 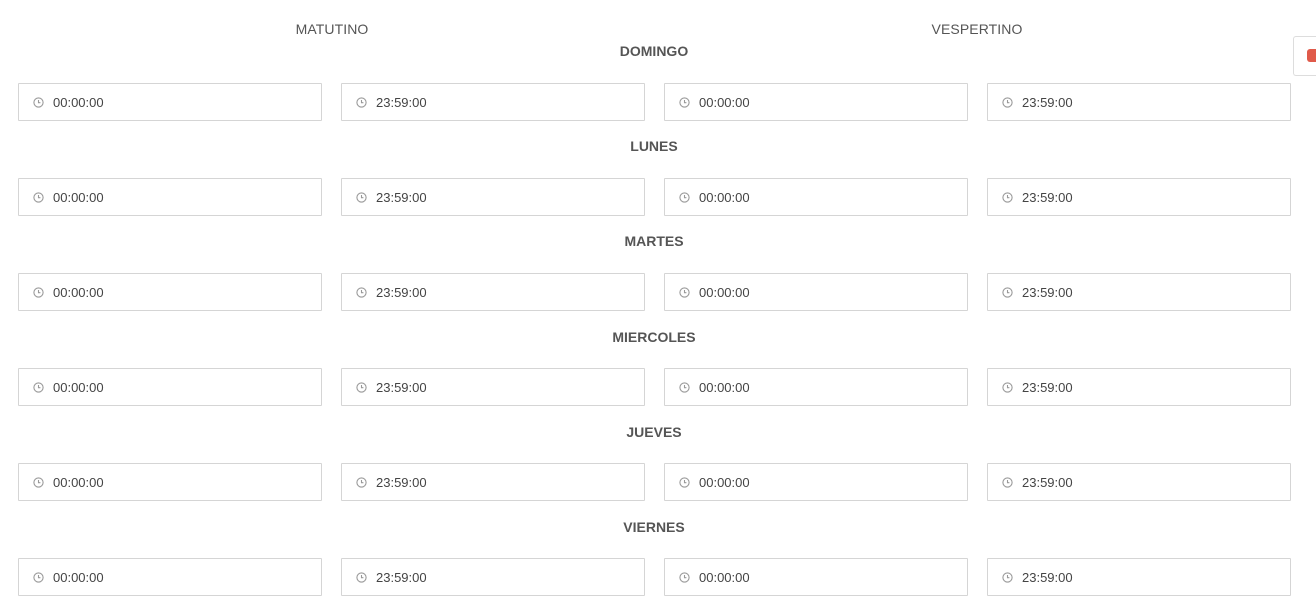 I want to click on day-title-jueves: JUEVES, so click(x=654, y=432).